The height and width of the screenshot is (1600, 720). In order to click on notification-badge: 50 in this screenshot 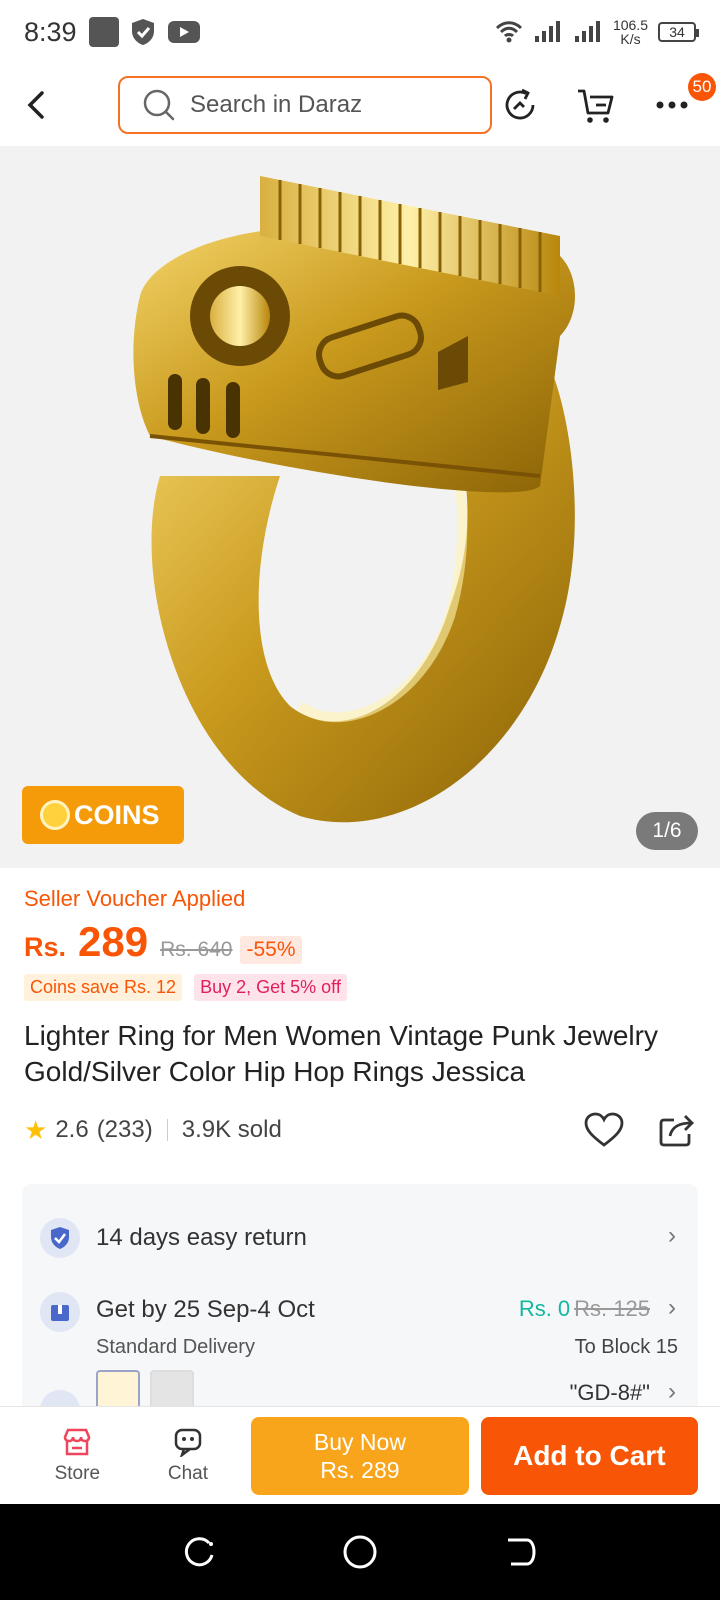, I will do `click(702, 87)`.